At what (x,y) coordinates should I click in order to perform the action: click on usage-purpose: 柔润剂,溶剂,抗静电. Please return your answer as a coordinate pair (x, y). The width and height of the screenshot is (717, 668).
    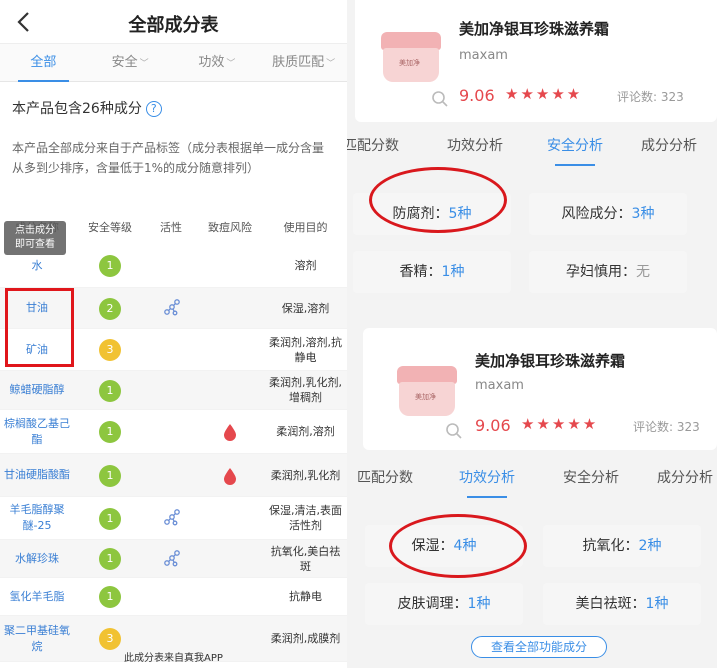
    Looking at the image, I should click on (305, 349).